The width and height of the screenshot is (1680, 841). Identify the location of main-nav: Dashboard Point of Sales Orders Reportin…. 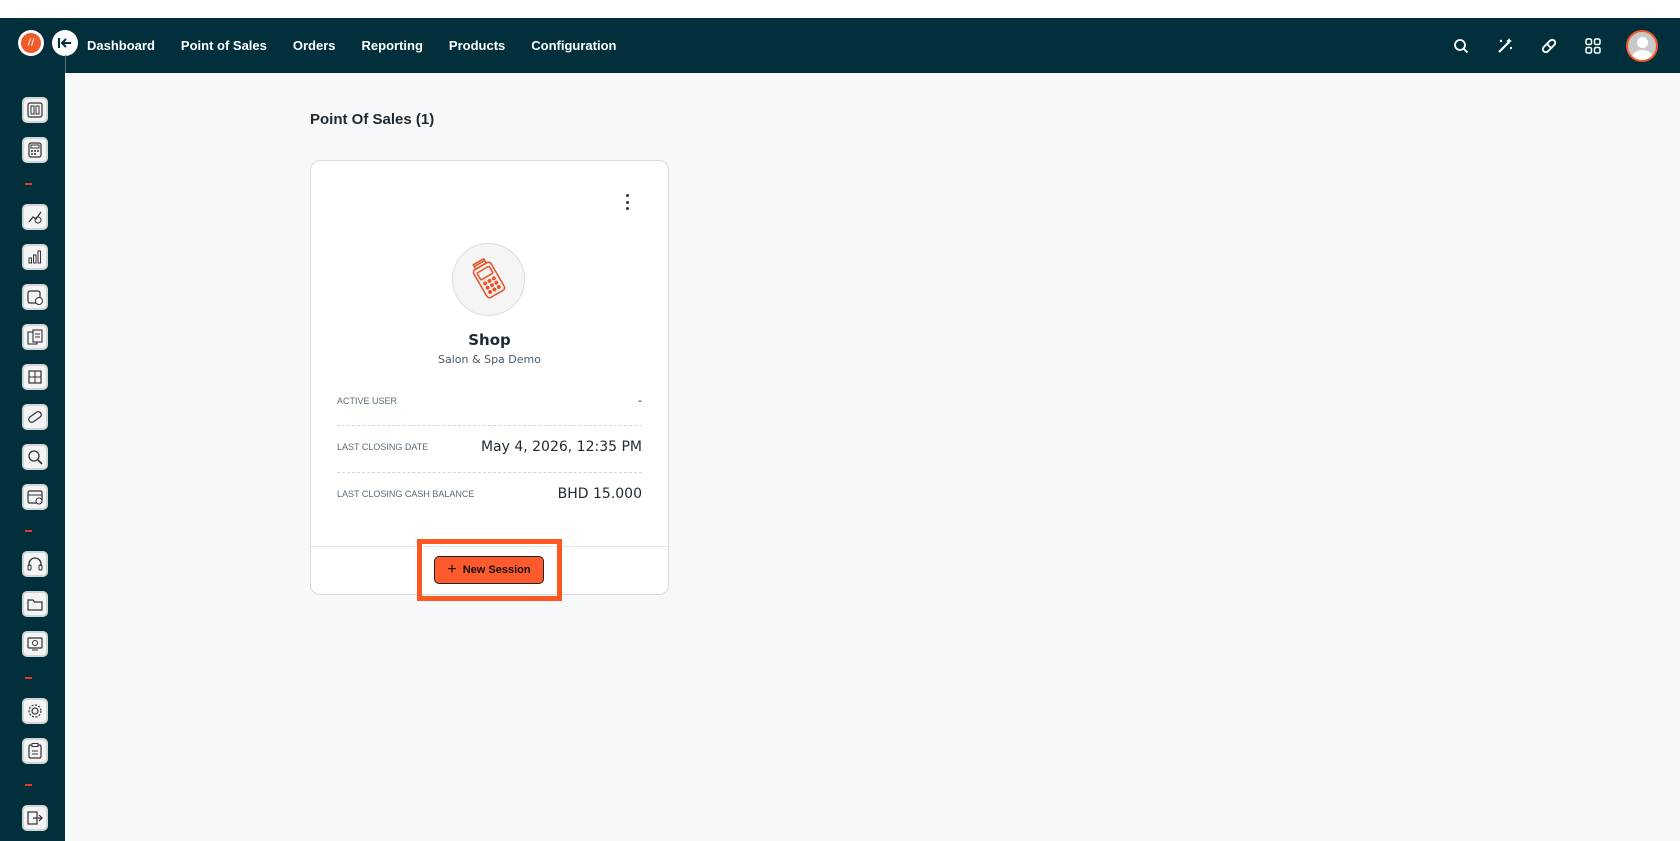
(364, 45).